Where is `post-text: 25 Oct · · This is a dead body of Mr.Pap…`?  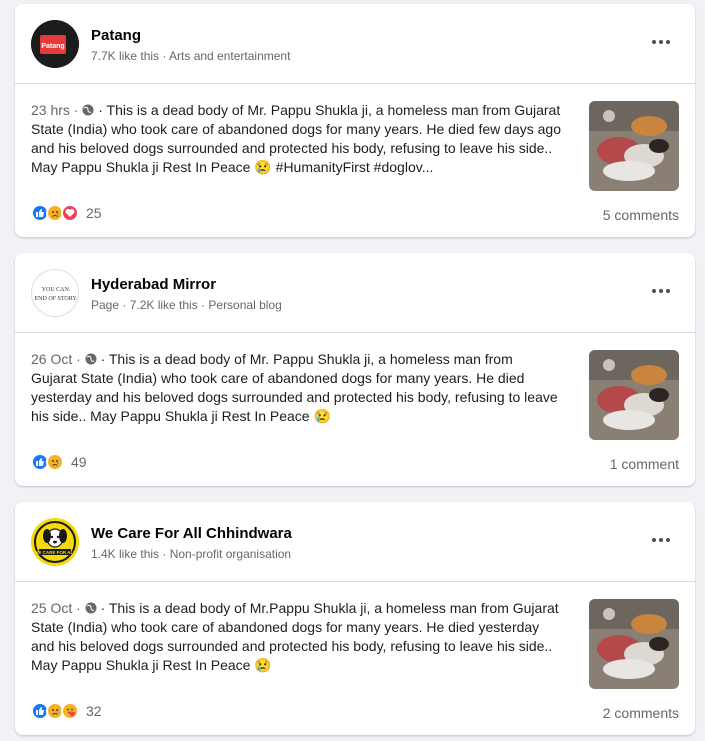 post-text: 25 Oct · · This is a dead body of Mr.Pap… is located at coordinates (296, 637).